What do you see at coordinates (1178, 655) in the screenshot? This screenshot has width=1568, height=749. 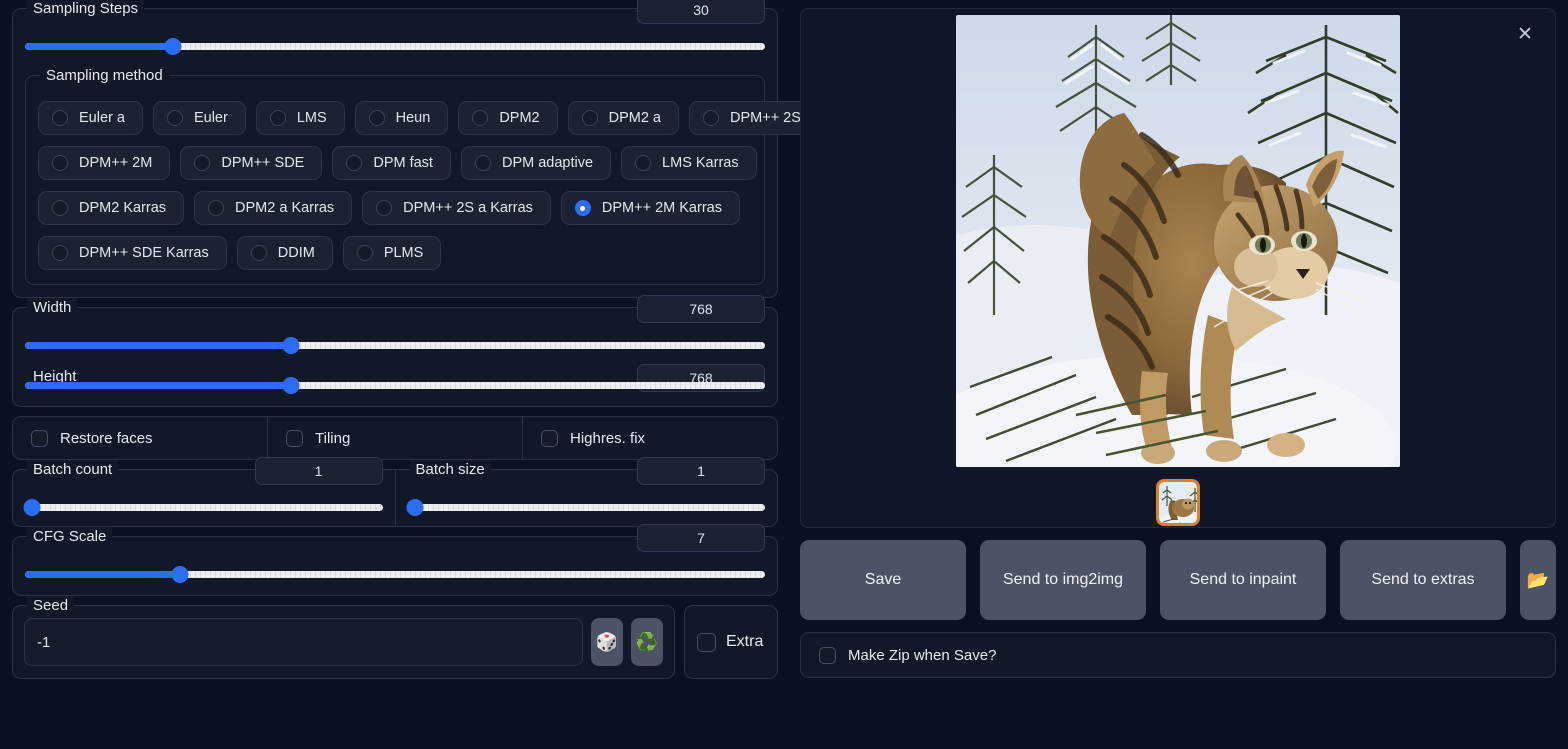 I see `make-zip-toggle: Make Zip when Save?` at bounding box center [1178, 655].